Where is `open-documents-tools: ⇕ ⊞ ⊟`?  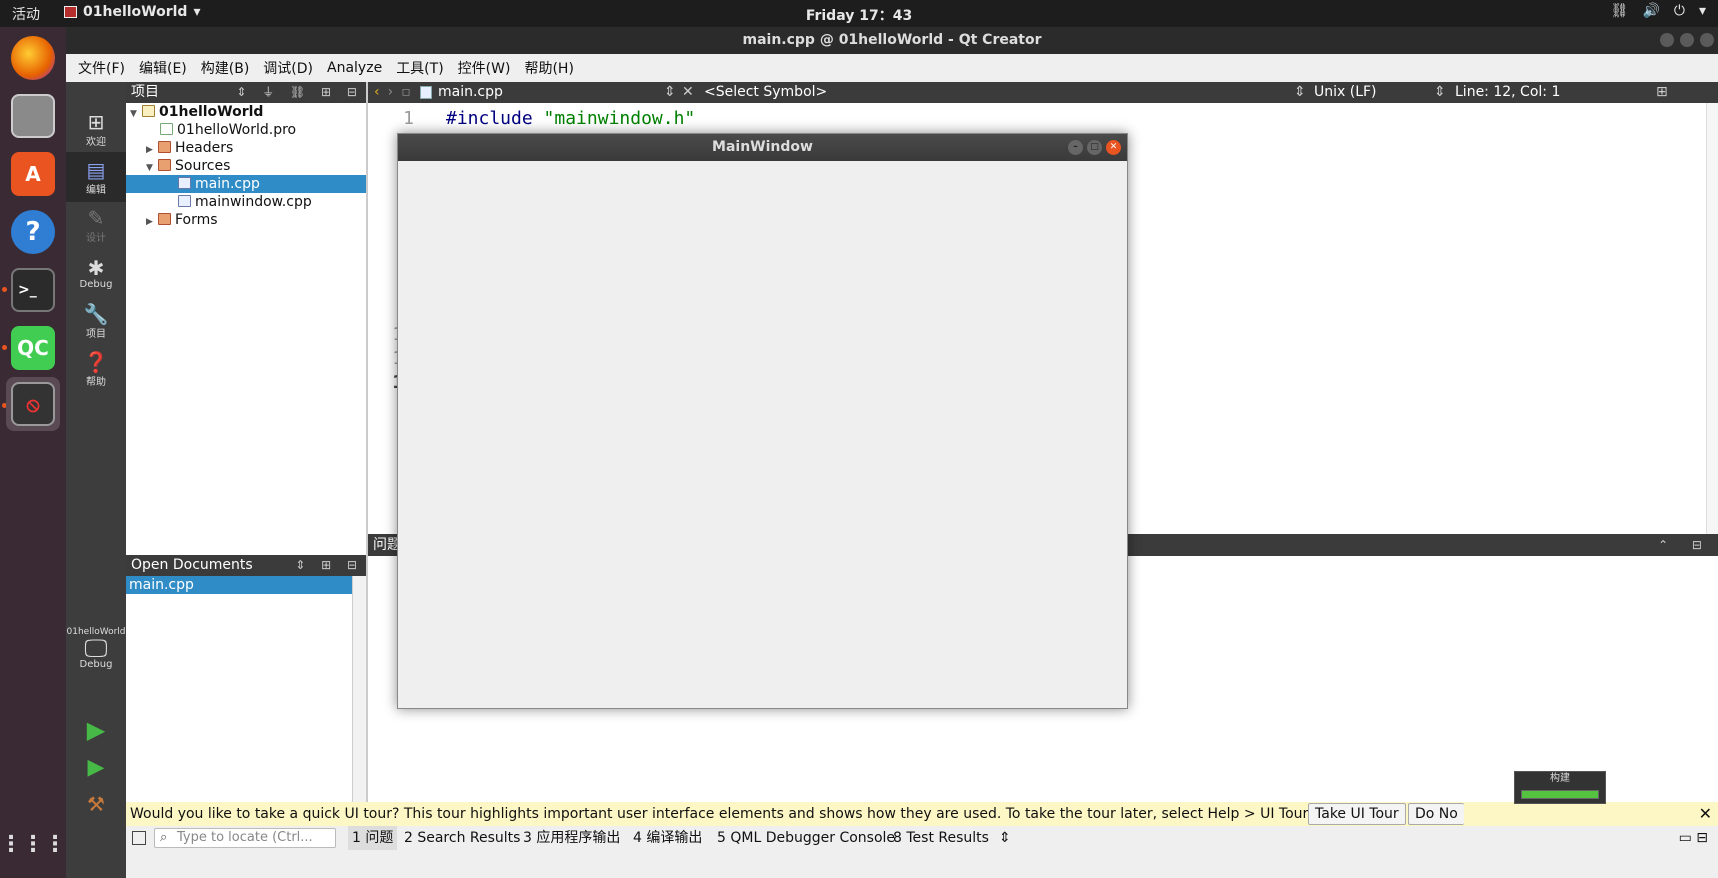 open-documents-tools: ⇕ ⊞ ⊟ is located at coordinates (329, 565).